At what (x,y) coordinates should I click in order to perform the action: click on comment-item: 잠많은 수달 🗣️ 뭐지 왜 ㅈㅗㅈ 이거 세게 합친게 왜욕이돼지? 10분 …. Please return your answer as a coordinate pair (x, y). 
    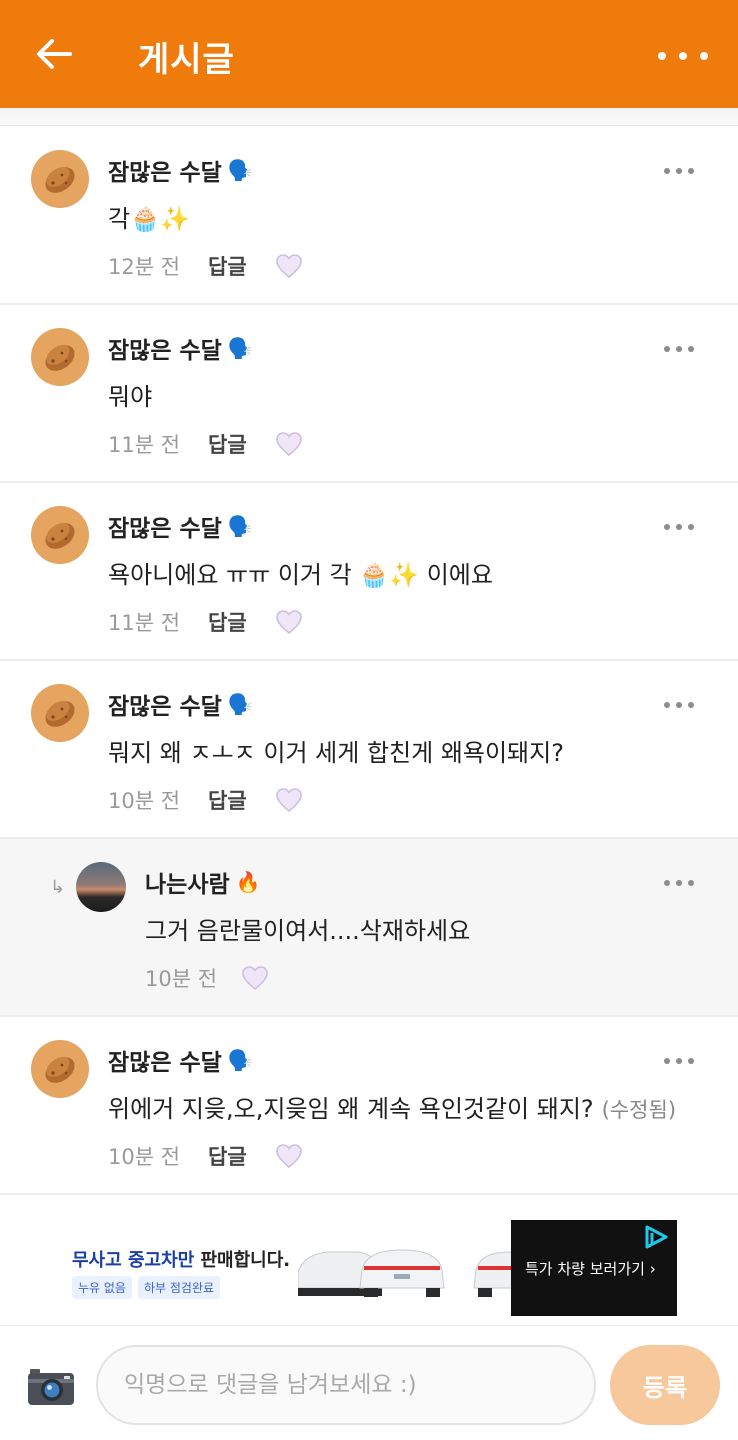
    Looking at the image, I should click on (369, 750).